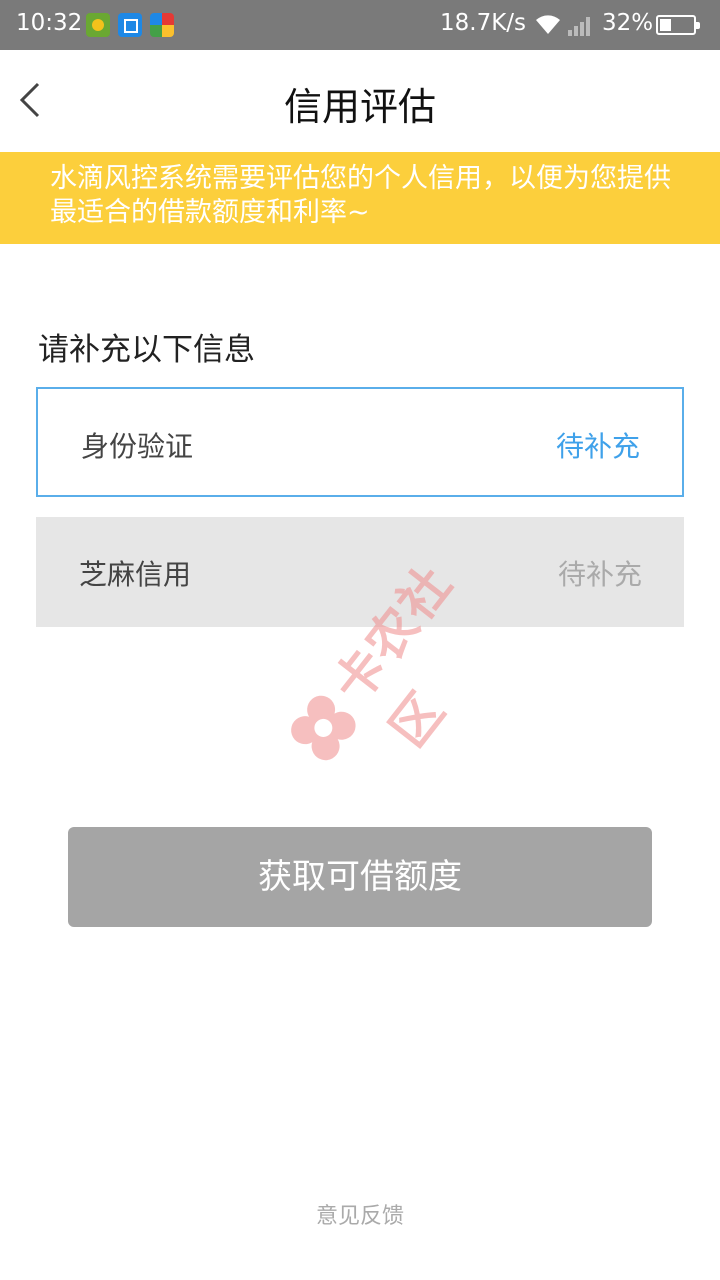 This screenshot has height=1280, width=720. I want to click on browser-notification-icon, so click(162, 25).